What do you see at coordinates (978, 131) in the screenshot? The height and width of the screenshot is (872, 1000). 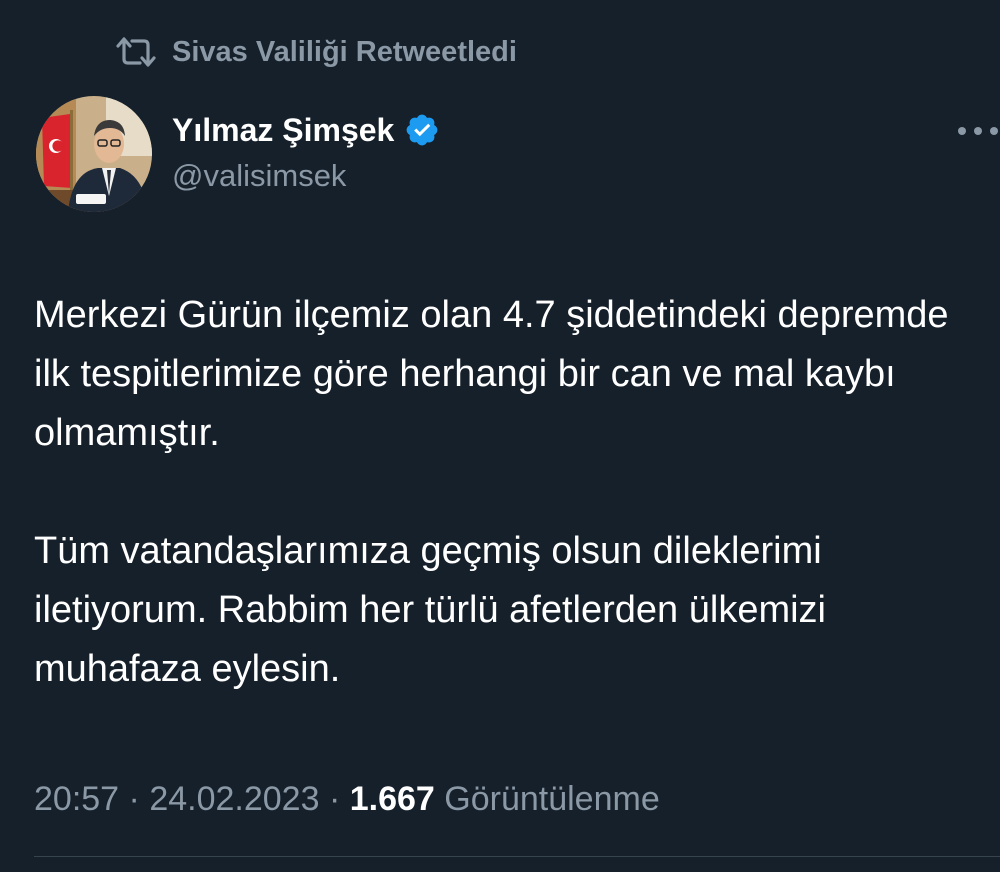 I see `more-dots-icon` at bounding box center [978, 131].